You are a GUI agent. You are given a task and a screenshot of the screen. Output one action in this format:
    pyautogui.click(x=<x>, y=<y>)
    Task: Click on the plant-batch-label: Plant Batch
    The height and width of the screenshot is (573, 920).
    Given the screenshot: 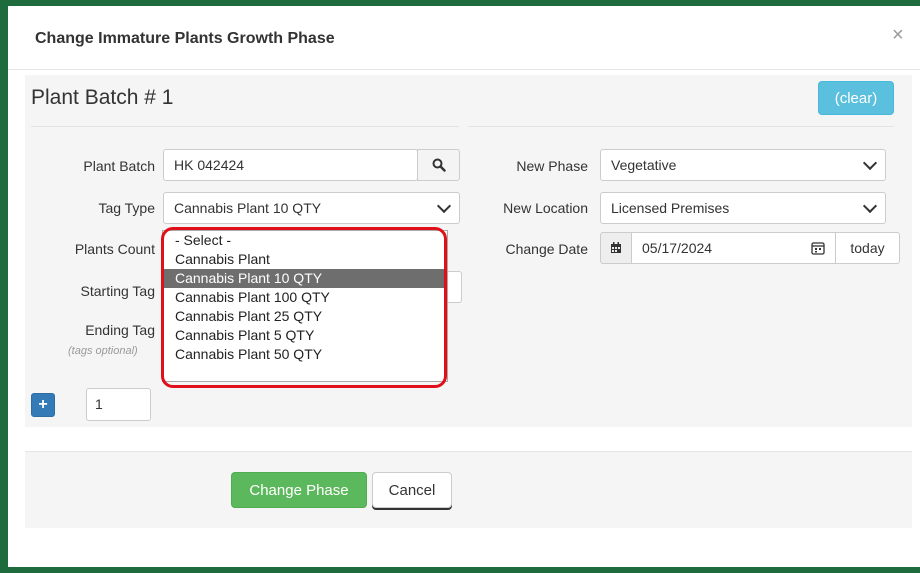 What is the action you would take?
    pyautogui.click(x=119, y=166)
    